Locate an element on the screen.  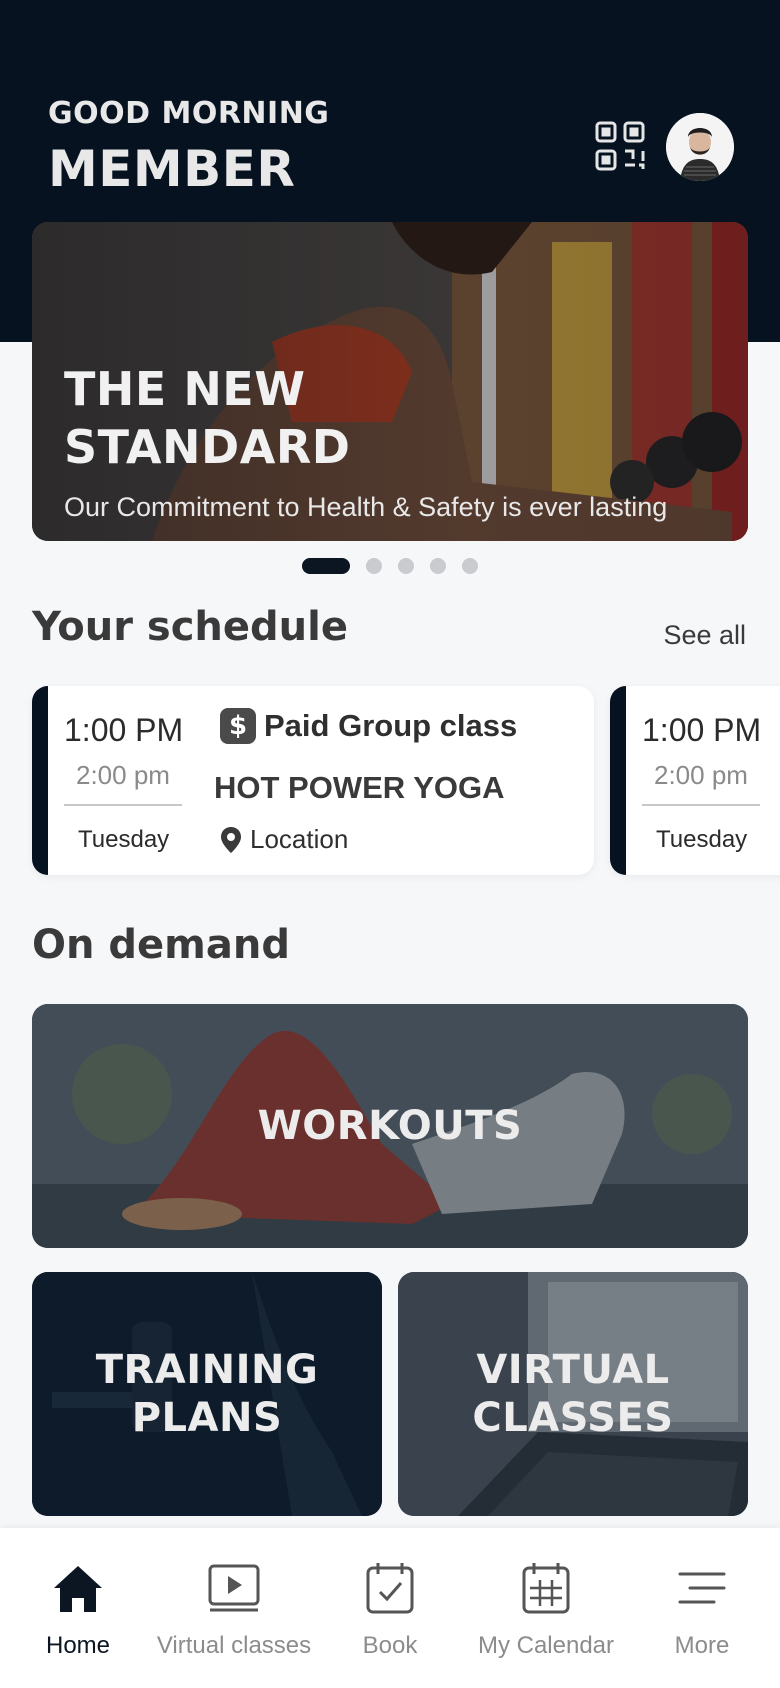
workouts-label: WORKOUTS is located at coordinates (390, 1126).